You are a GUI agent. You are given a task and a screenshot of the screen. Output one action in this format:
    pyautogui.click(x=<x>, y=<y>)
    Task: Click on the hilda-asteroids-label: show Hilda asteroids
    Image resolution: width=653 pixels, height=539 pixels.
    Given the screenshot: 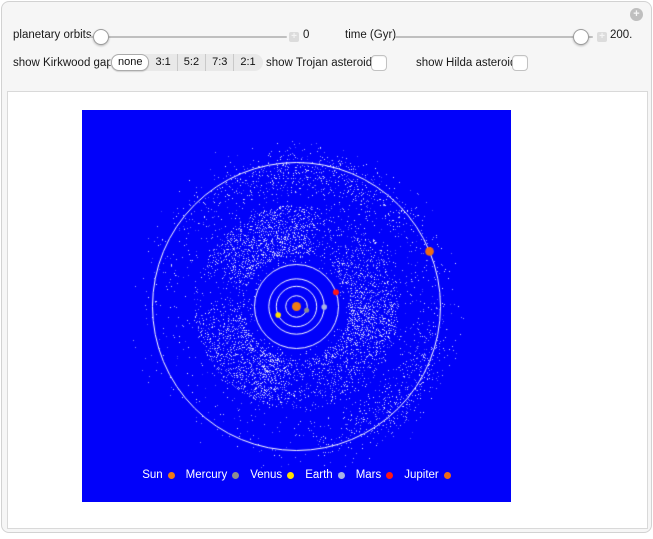 What is the action you would take?
    pyautogui.click(x=469, y=63)
    